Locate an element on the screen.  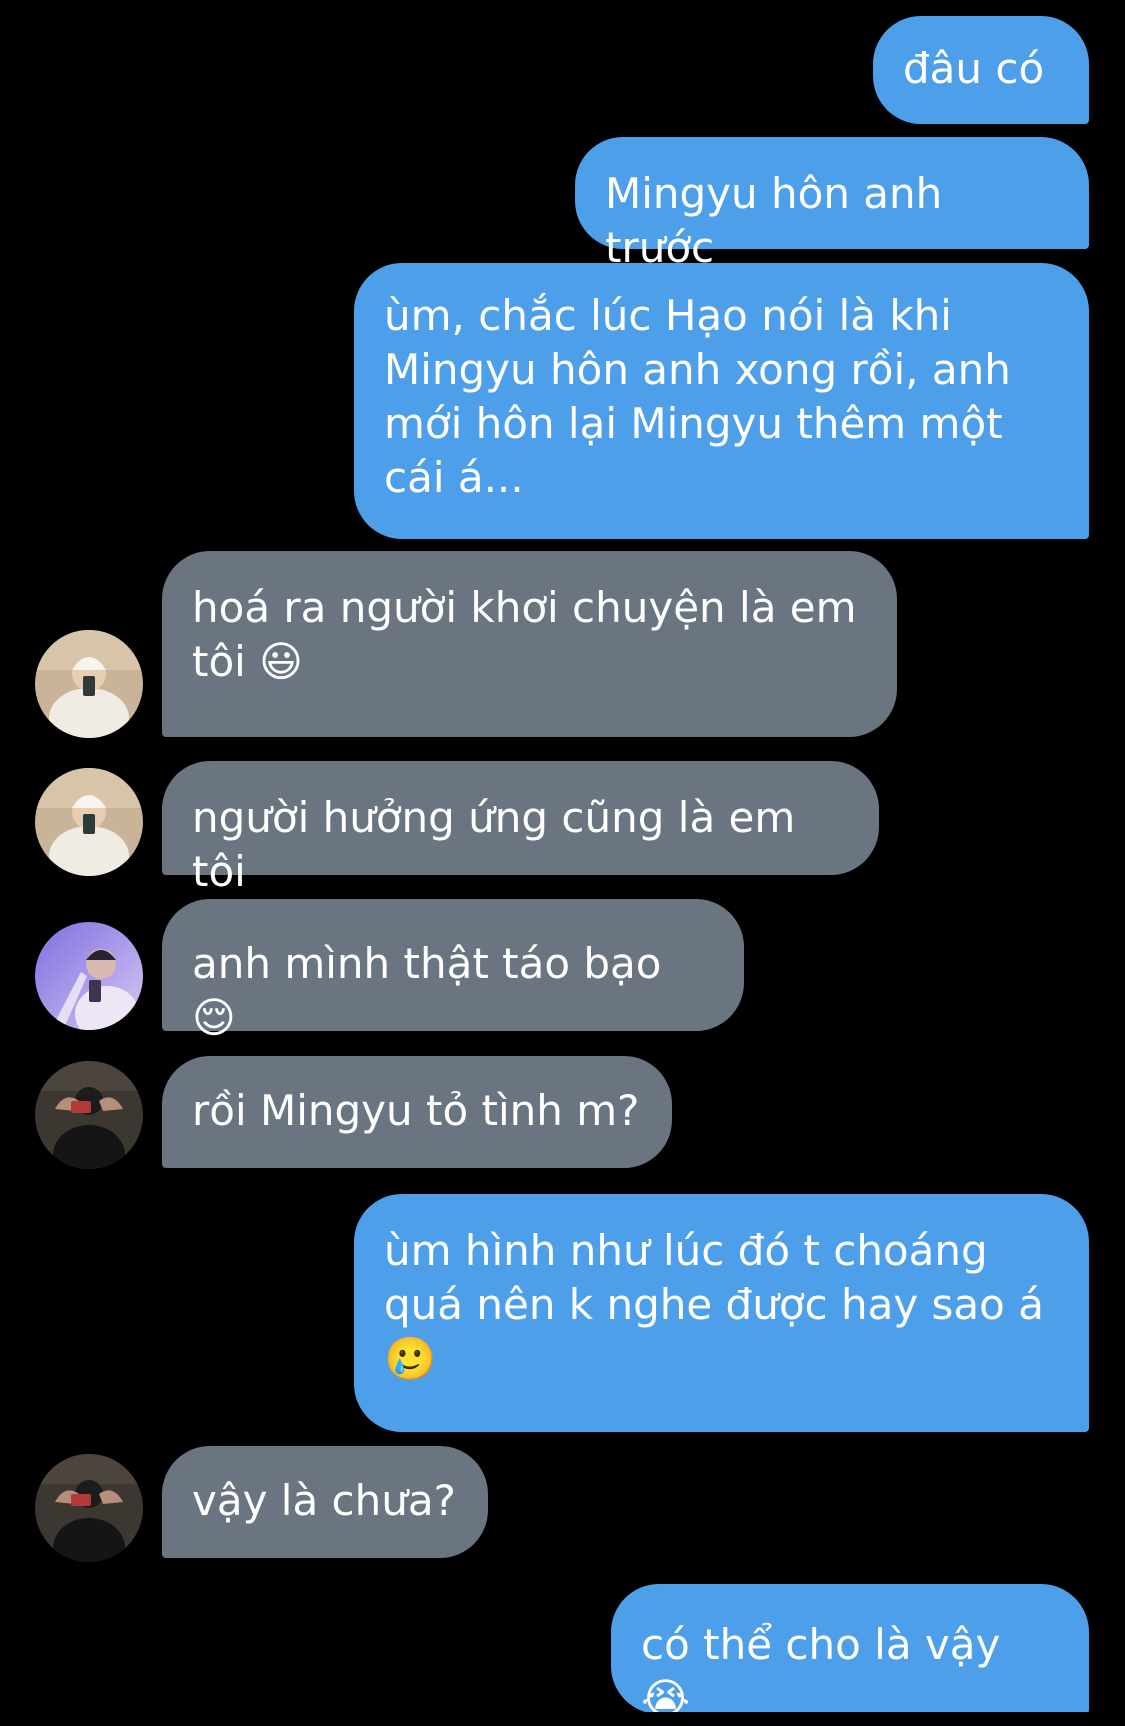
incoming-message-bubble: người hưởng ứng cũng là em tôi is located at coordinates (520, 828).